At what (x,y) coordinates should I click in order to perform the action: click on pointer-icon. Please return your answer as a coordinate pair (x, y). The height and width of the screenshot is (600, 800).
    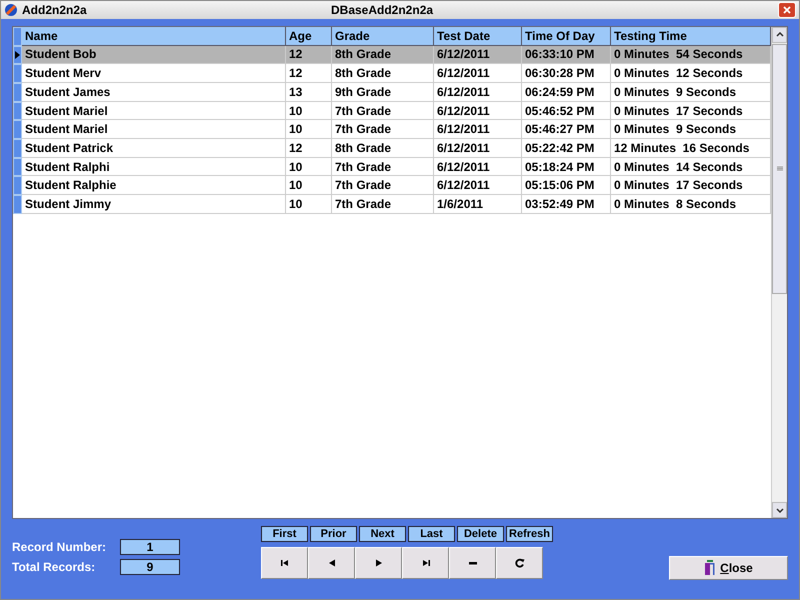
    Looking at the image, I should click on (17, 54).